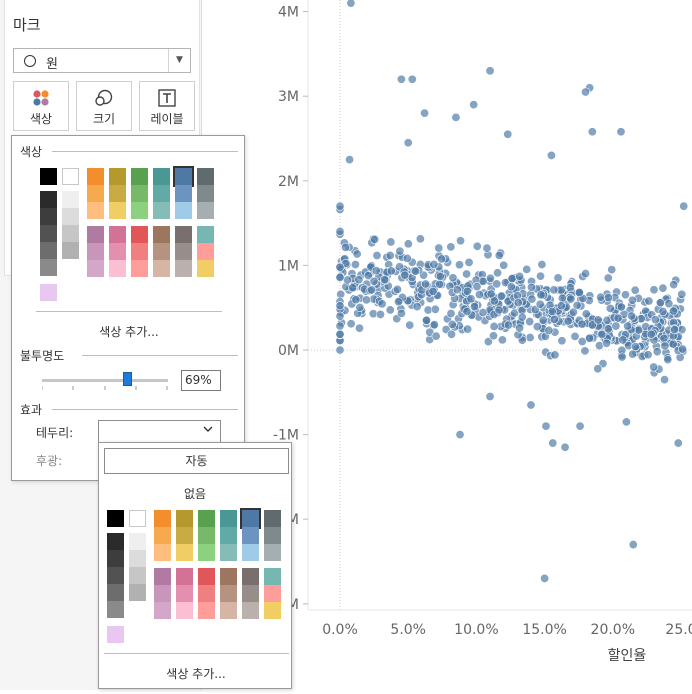  What do you see at coordinates (105, 380) in the screenshot?
I see `opacity-slider-track` at bounding box center [105, 380].